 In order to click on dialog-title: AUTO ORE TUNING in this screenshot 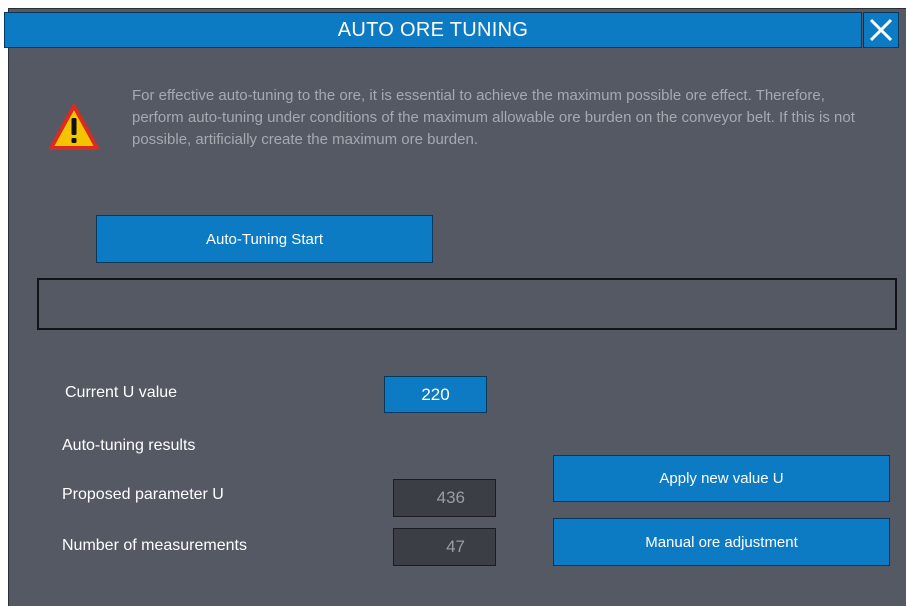, I will do `click(433, 29)`.